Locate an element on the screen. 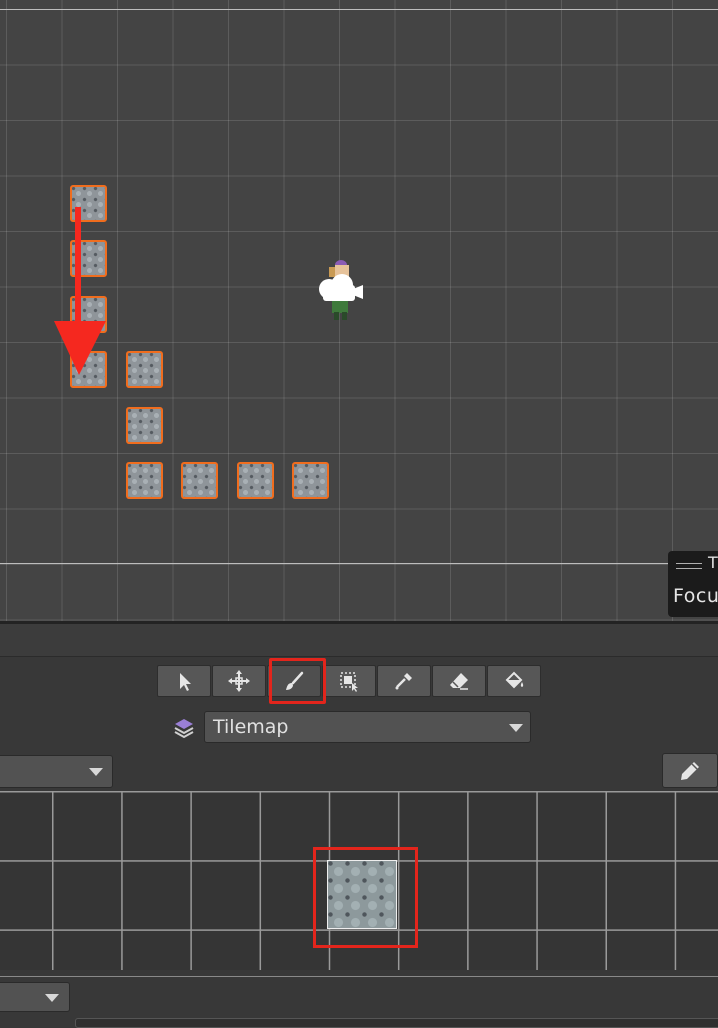 Image resolution: width=718 pixels, height=1028 pixels. move-arrows-icon is located at coordinates (239, 681).